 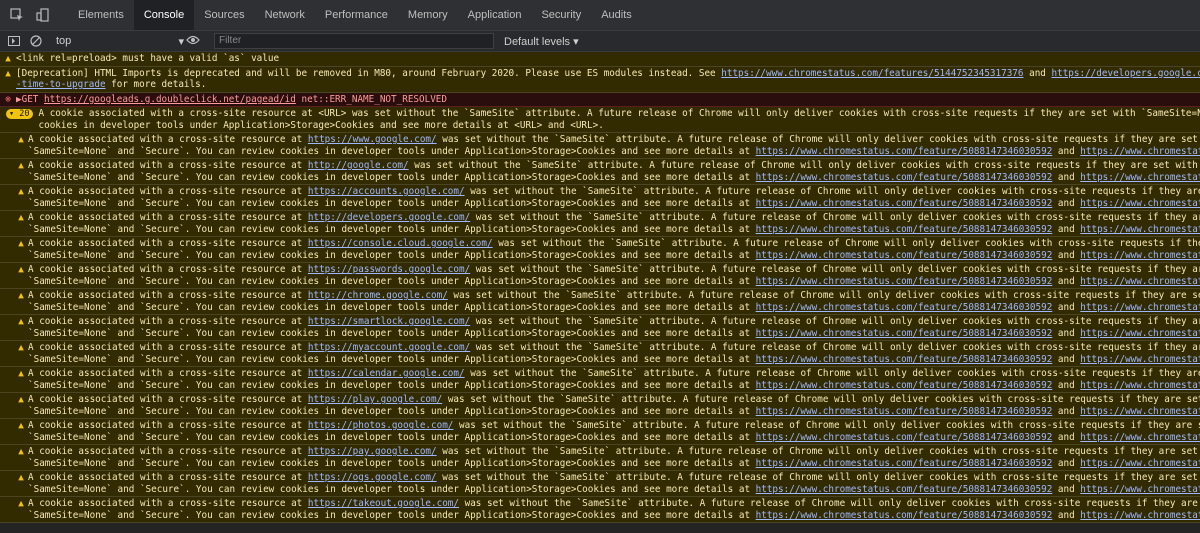 What do you see at coordinates (381, 425) in the screenshot?
I see `resource-link: https://photos.google.com/` at bounding box center [381, 425].